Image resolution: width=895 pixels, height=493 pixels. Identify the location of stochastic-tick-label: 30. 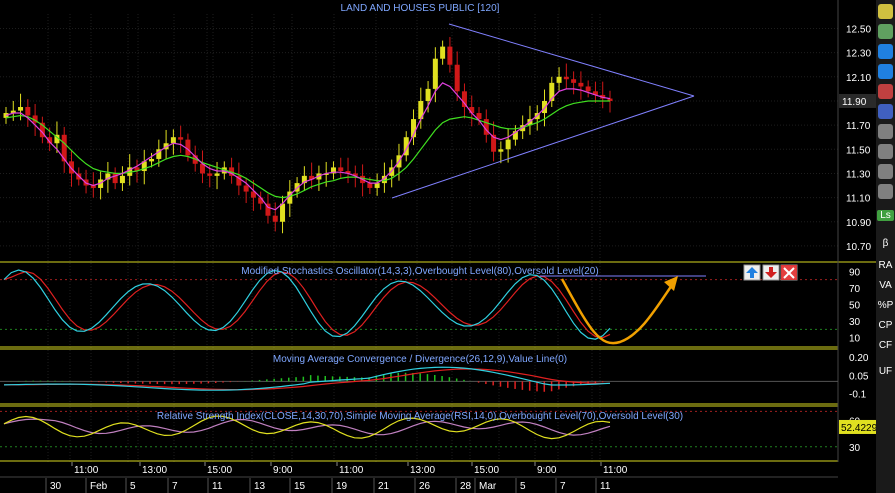
(855, 322).